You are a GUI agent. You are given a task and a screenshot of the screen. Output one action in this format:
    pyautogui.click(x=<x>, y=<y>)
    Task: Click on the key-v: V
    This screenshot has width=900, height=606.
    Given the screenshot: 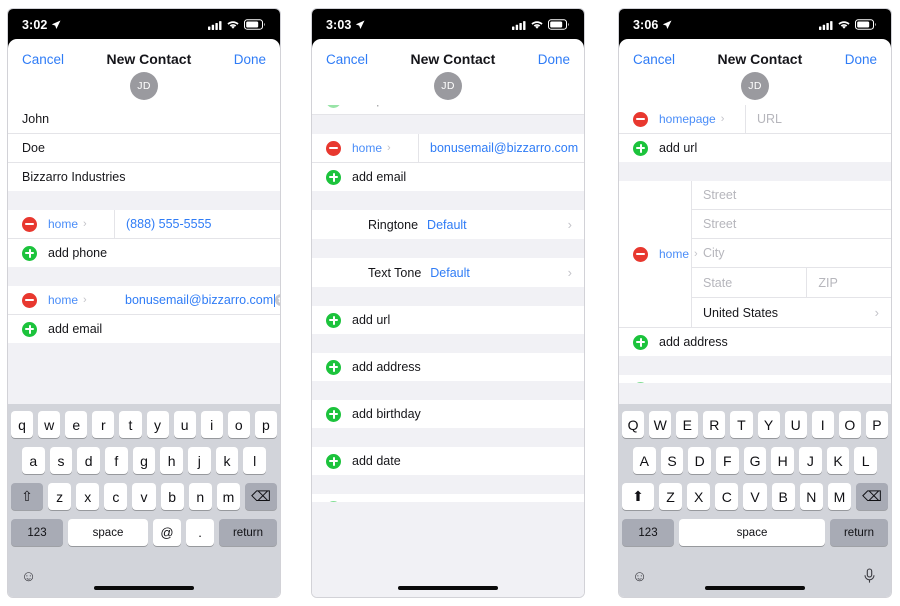 What is the action you would take?
    pyautogui.click(x=755, y=496)
    